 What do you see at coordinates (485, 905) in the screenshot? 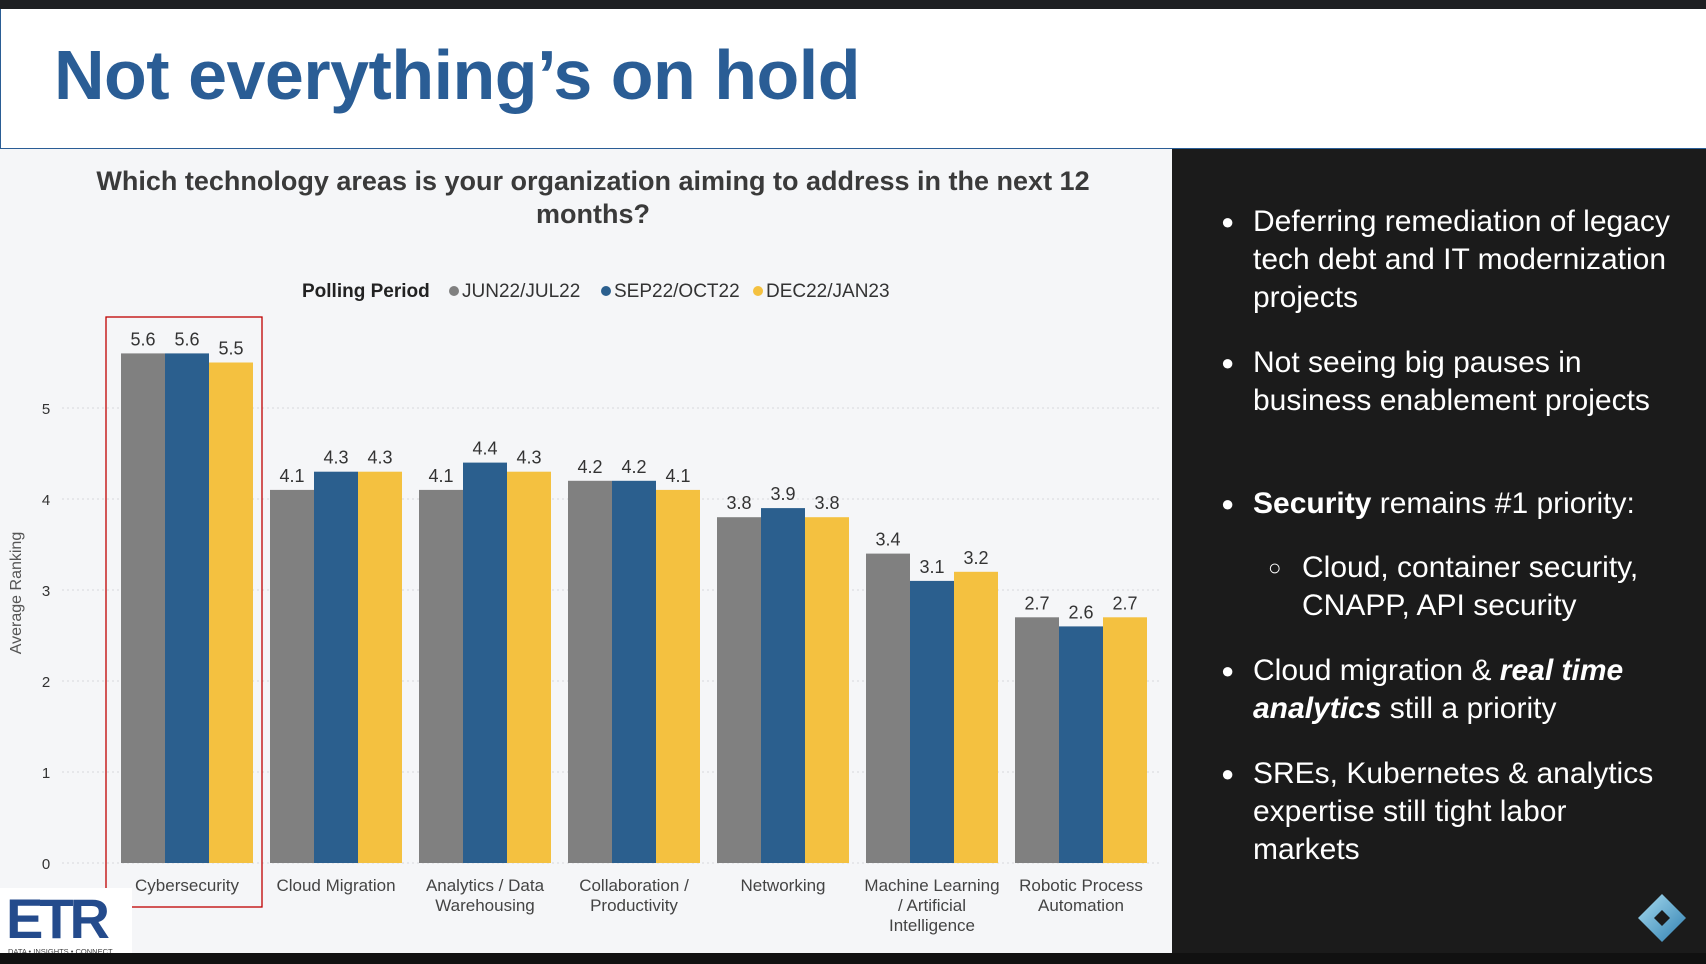
I see `x-category-label: Warehousing` at bounding box center [485, 905].